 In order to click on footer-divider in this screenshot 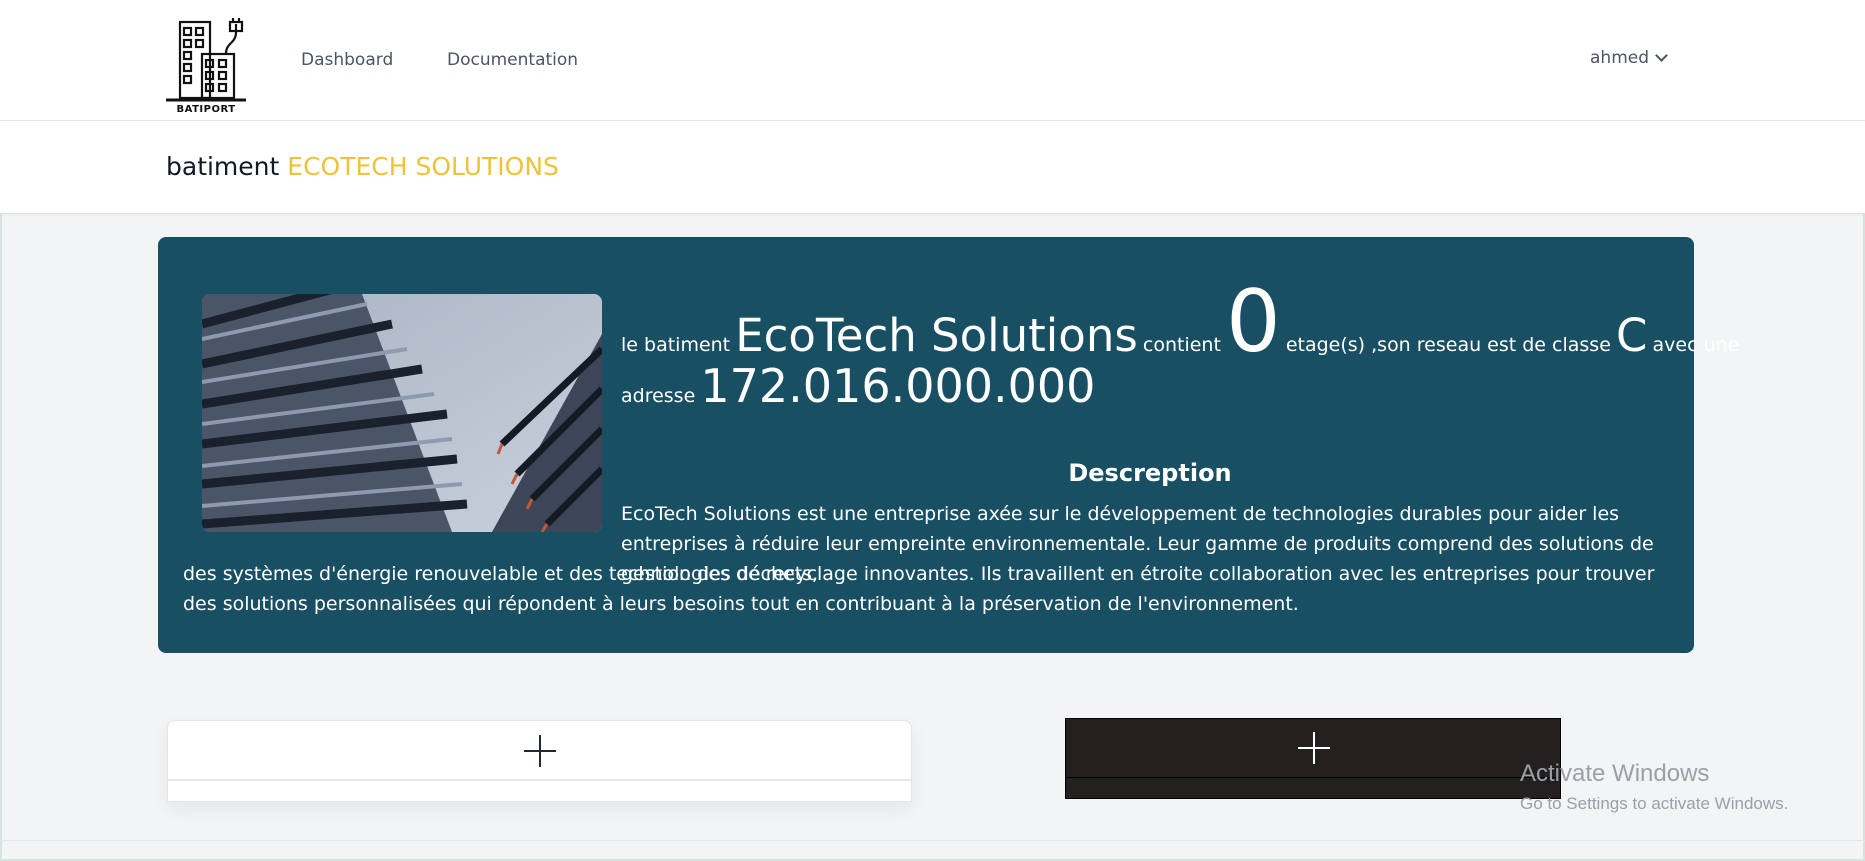, I will do `click(932, 840)`.